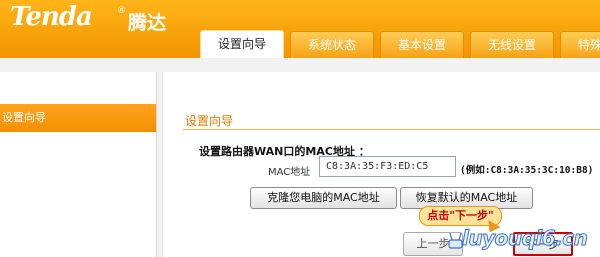 The width and height of the screenshot is (600, 257). I want to click on mac-address-input, so click(387, 166).